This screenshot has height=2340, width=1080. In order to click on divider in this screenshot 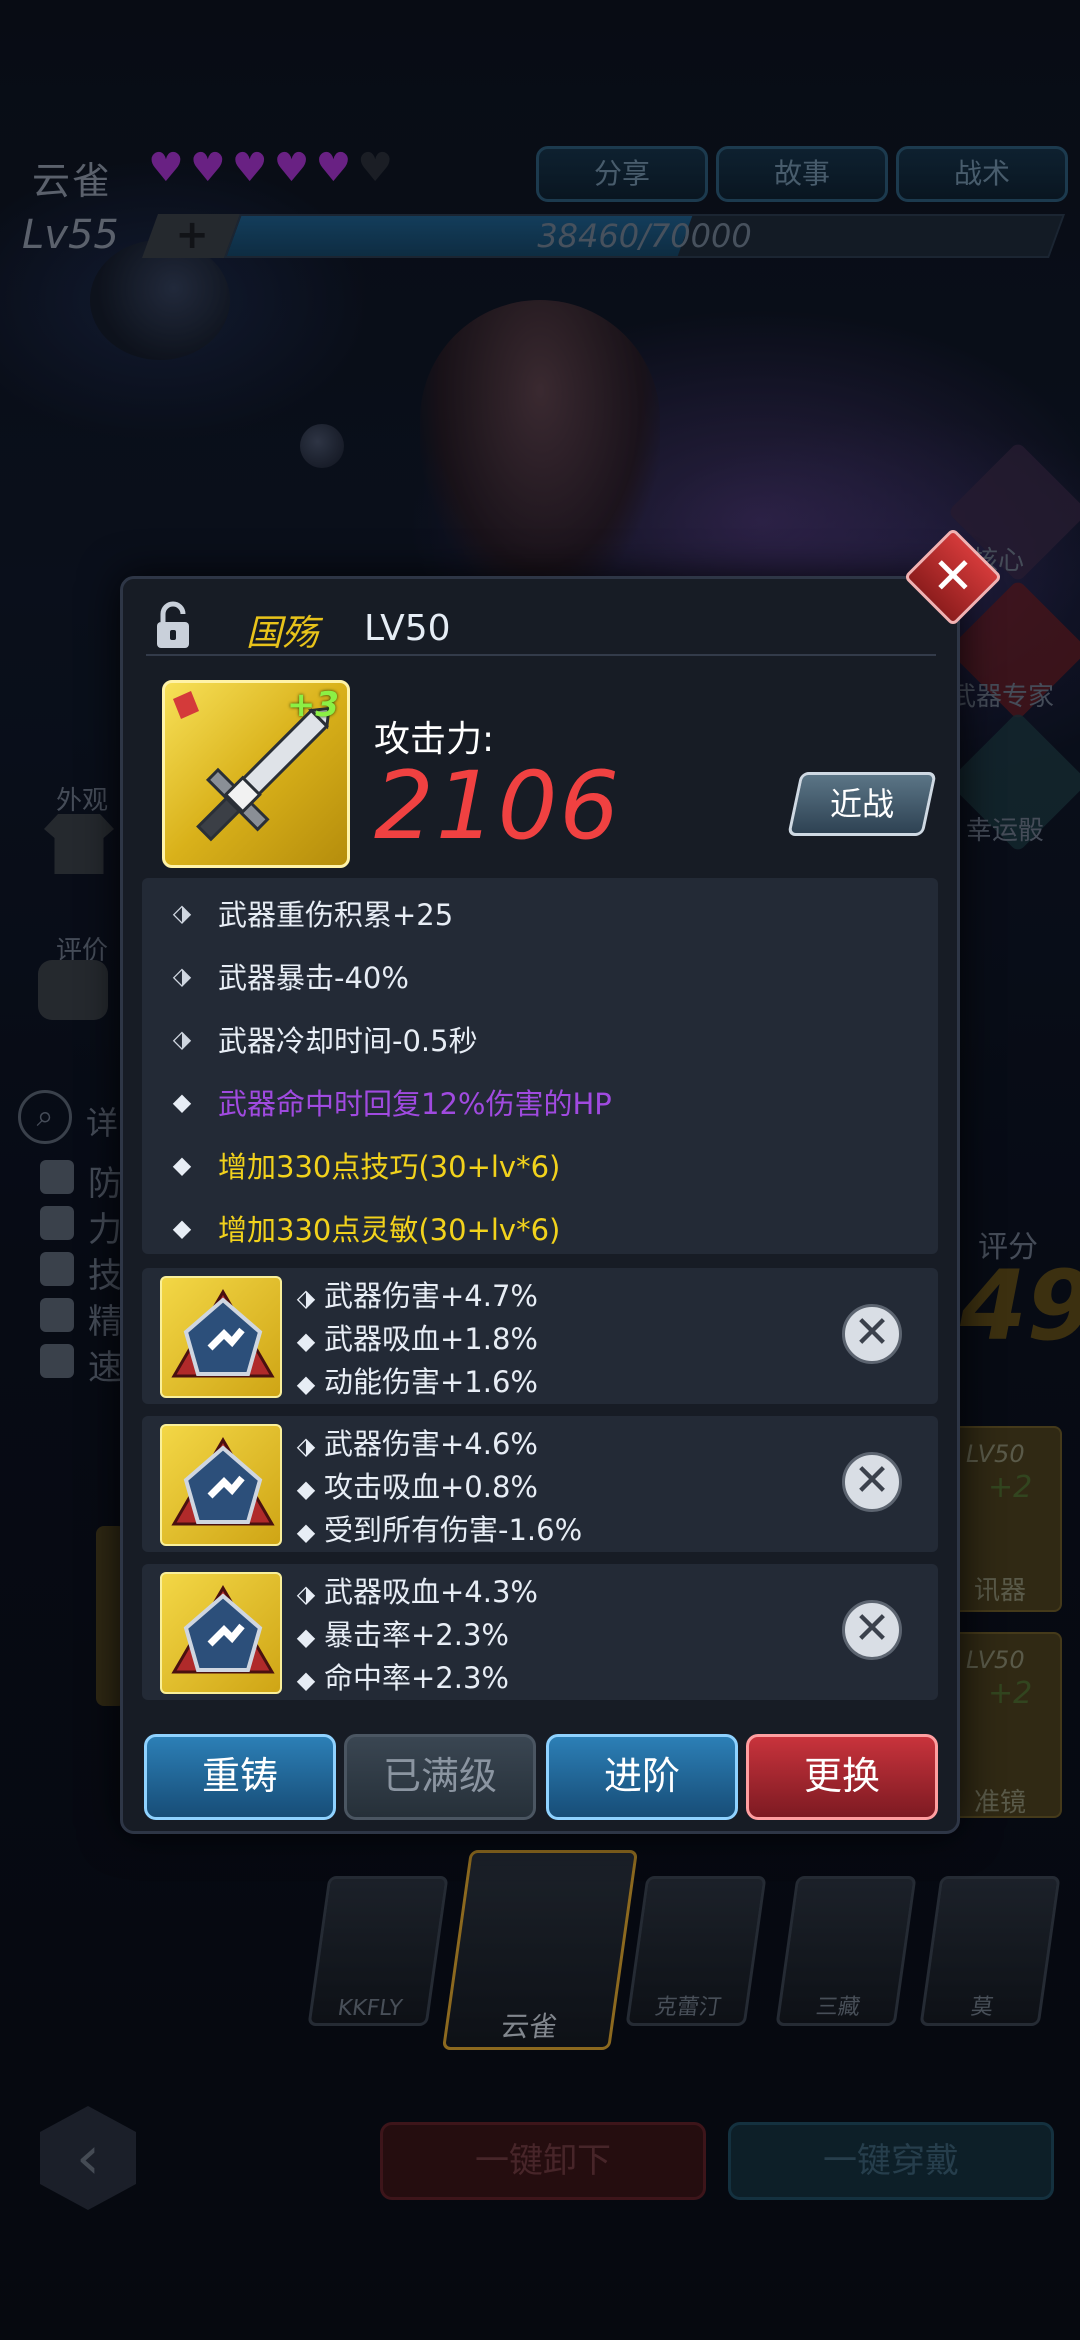, I will do `click(541, 655)`.